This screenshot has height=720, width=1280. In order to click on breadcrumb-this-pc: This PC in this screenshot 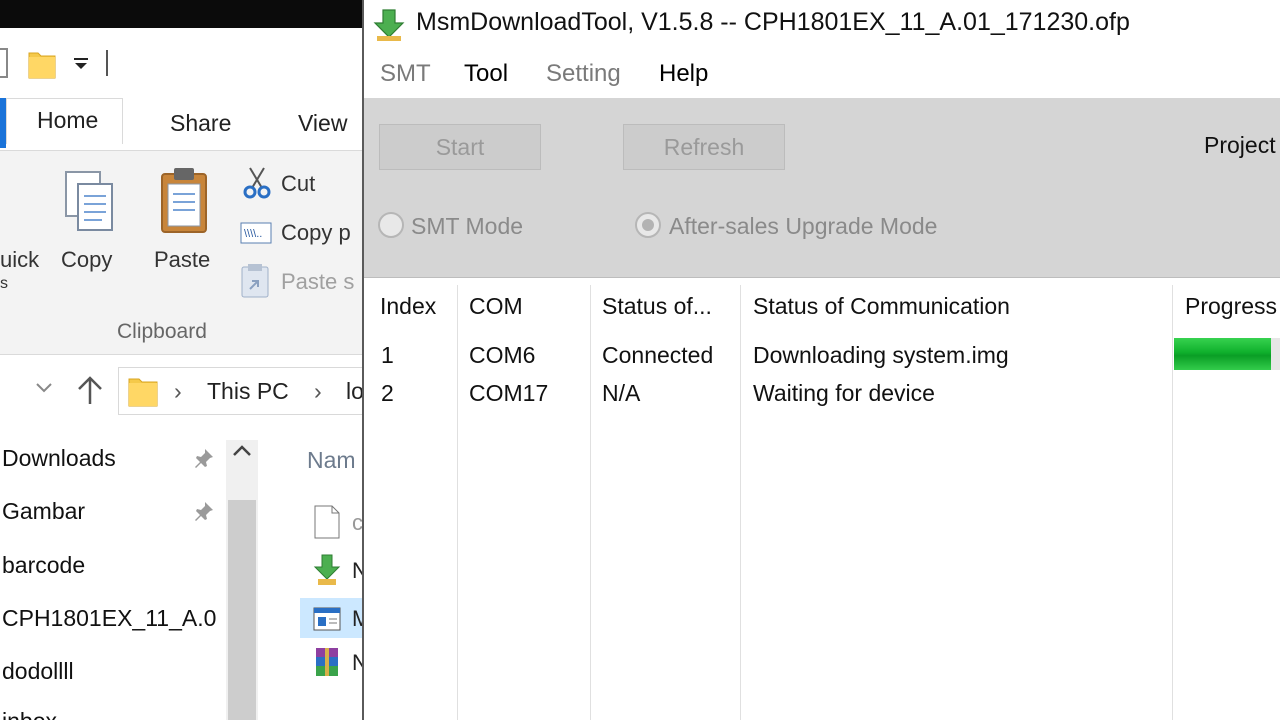, I will do `click(248, 391)`.